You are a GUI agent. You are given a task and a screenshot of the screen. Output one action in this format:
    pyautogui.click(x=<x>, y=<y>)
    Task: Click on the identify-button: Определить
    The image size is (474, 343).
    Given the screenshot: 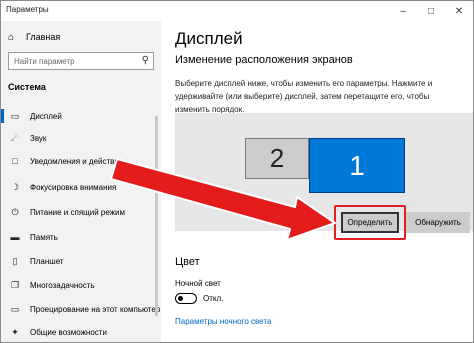 What is the action you would take?
    pyautogui.click(x=370, y=222)
    